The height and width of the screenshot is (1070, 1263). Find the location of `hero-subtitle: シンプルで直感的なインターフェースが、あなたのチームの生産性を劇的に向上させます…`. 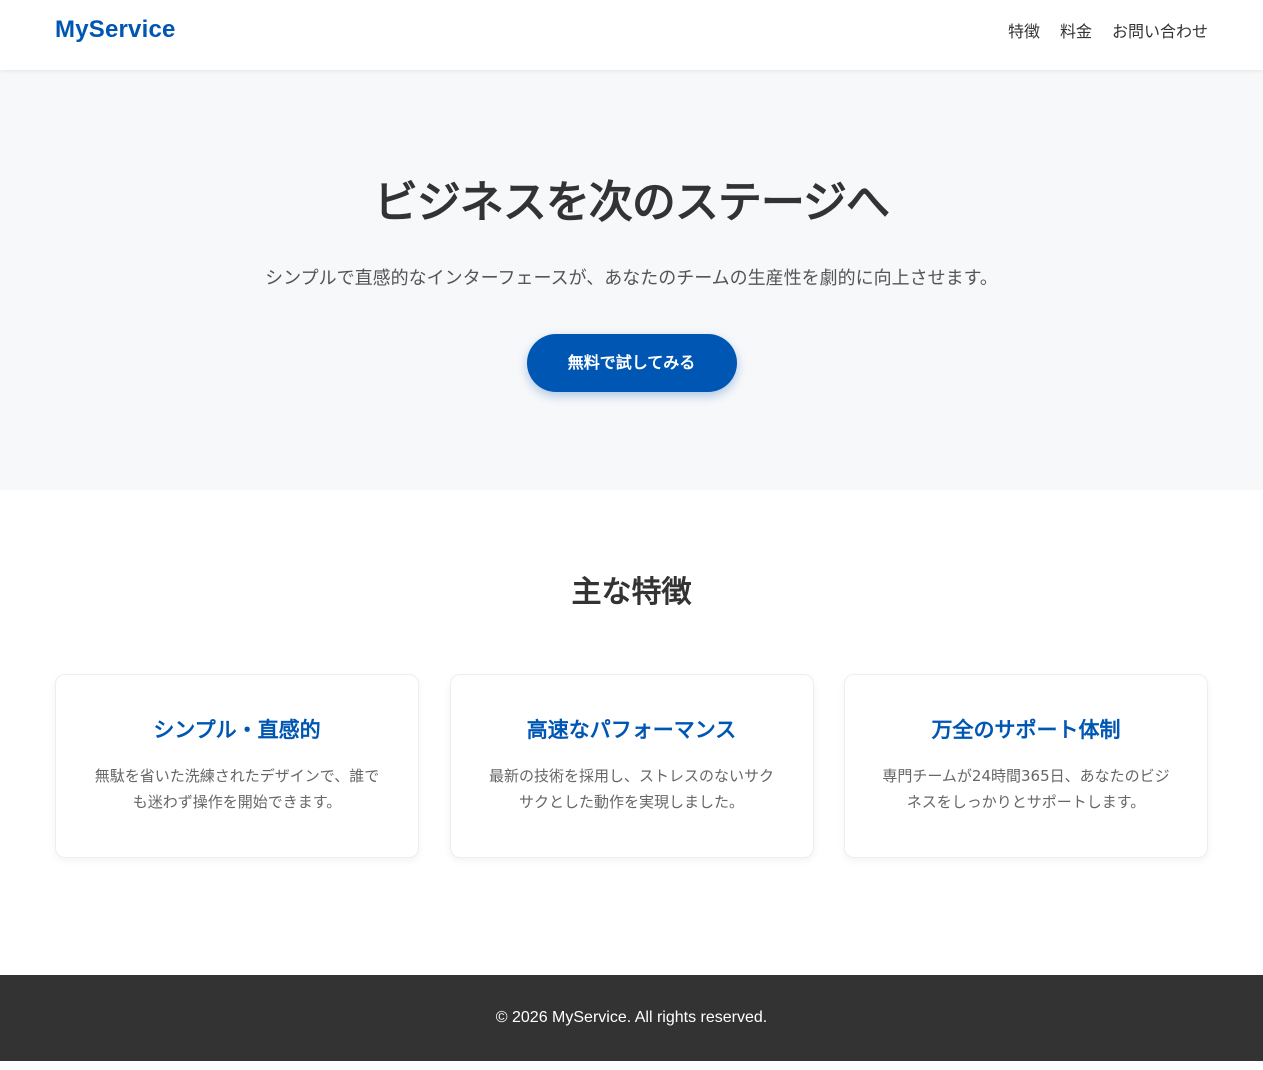

hero-subtitle: シンプルで直感的なインターフェースが、あなたのチームの生産性を劇的に向上させます… is located at coordinates (631, 278).